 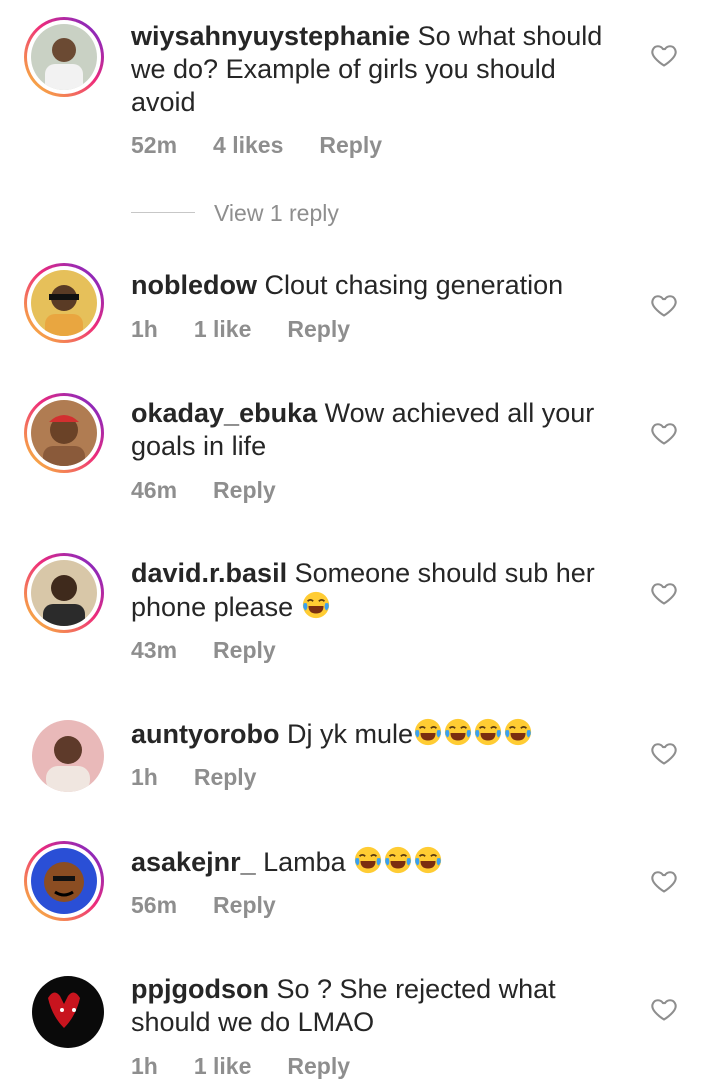 I want to click on comment-meta: 43m Reply, so click(x=221, y=650).